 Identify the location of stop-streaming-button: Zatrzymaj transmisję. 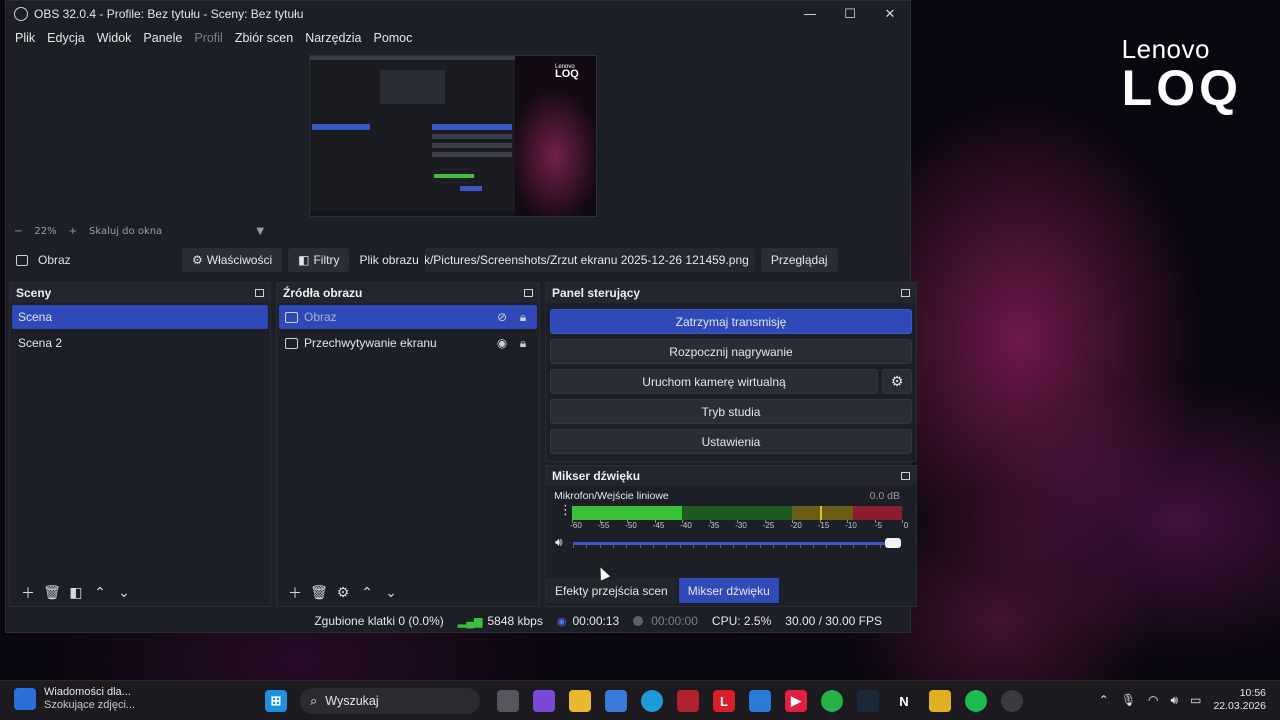
(731, 321).